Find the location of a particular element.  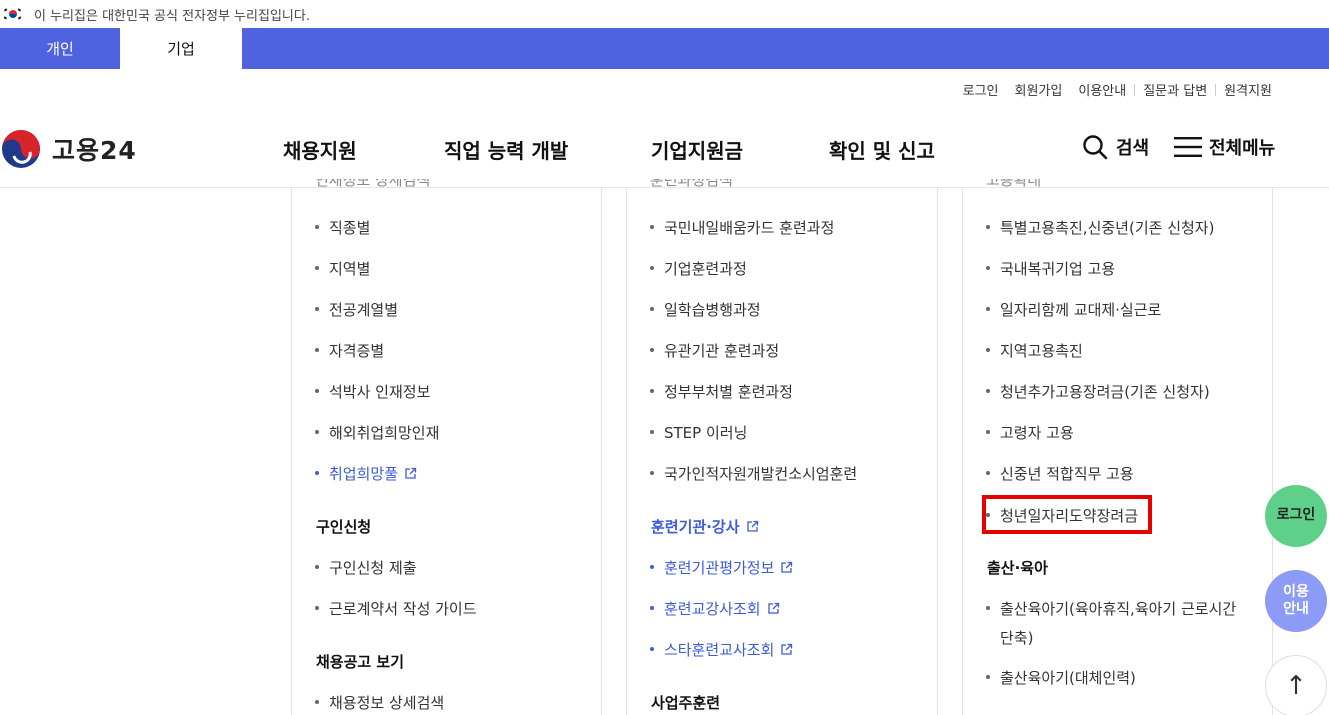

cut-menu-item: 고용확대 is located at coordinates (1014, 184).